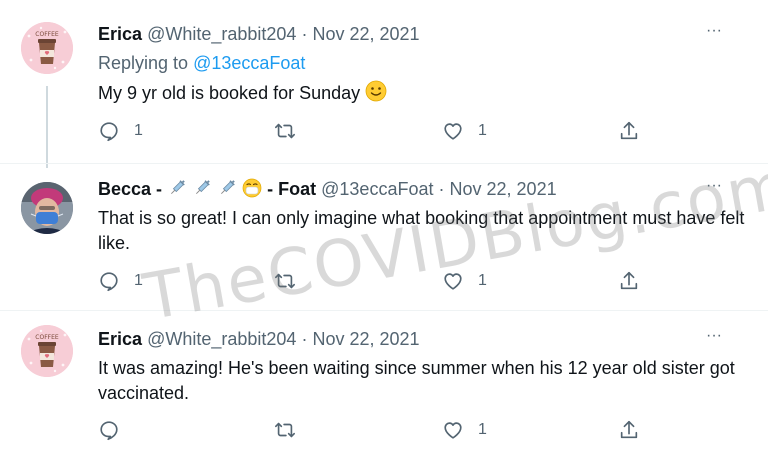 This screenshot has height=457, width=768. I want to click on replying-to: Replying to @13eccaFoat, so click(423, 63).